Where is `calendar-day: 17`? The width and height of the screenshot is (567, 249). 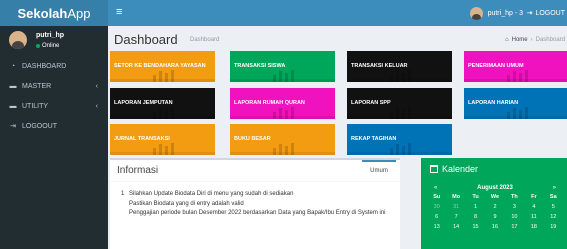 calendar-day: 17 is located at coordinates (514, 227).